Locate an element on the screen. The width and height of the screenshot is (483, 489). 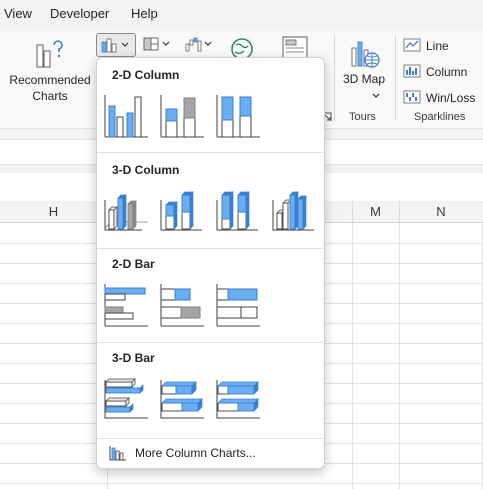
sparklines-group-label: Sparklines is located at coordinates (440, 117).